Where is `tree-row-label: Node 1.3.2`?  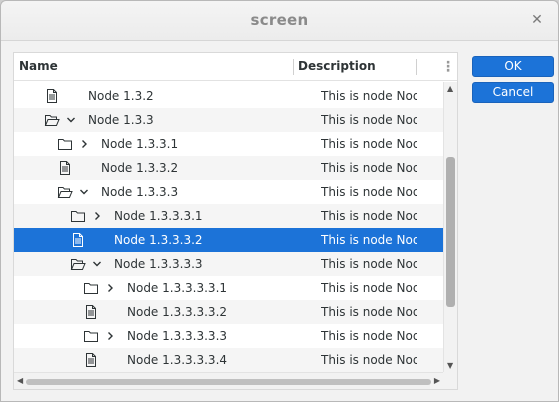 tree-row-label: Node 1.3.2 is located at coordinates (121, 96).